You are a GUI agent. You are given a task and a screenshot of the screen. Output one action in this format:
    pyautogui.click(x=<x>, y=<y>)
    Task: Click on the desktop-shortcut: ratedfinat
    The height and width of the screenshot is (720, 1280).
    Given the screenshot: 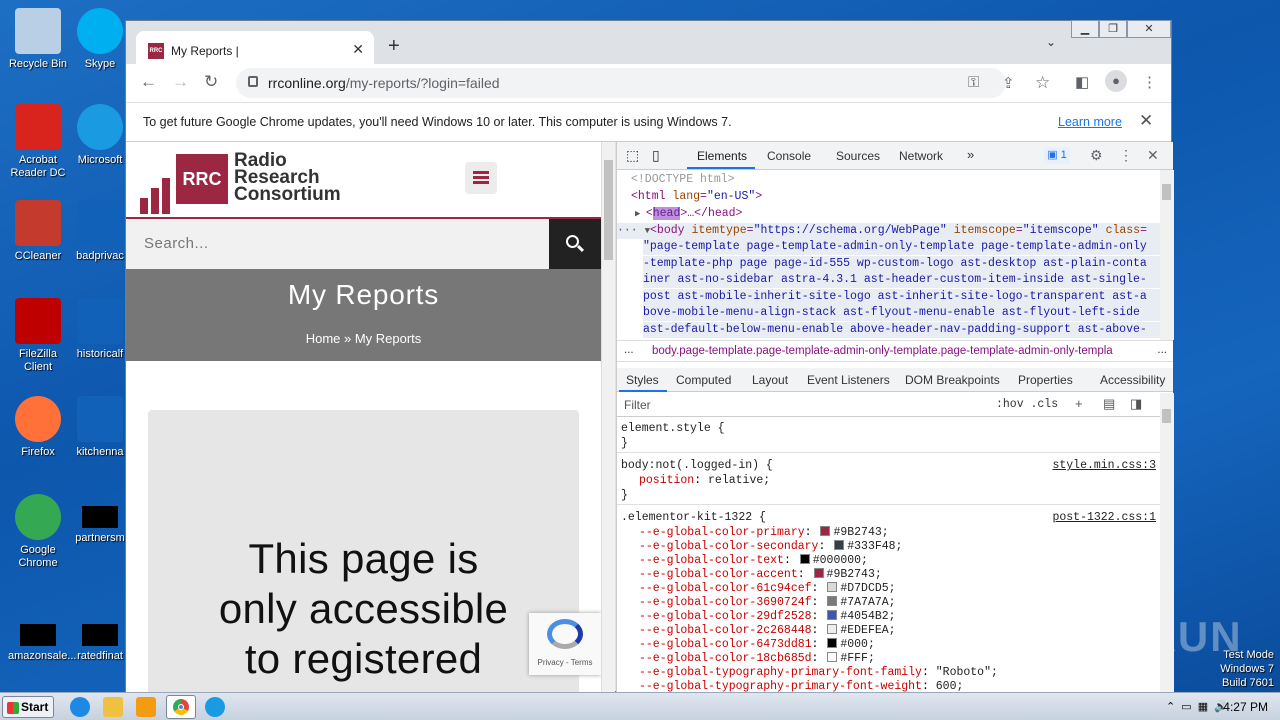 What is the action you would take?
    pyautogui.click(x=100, y=637)
    